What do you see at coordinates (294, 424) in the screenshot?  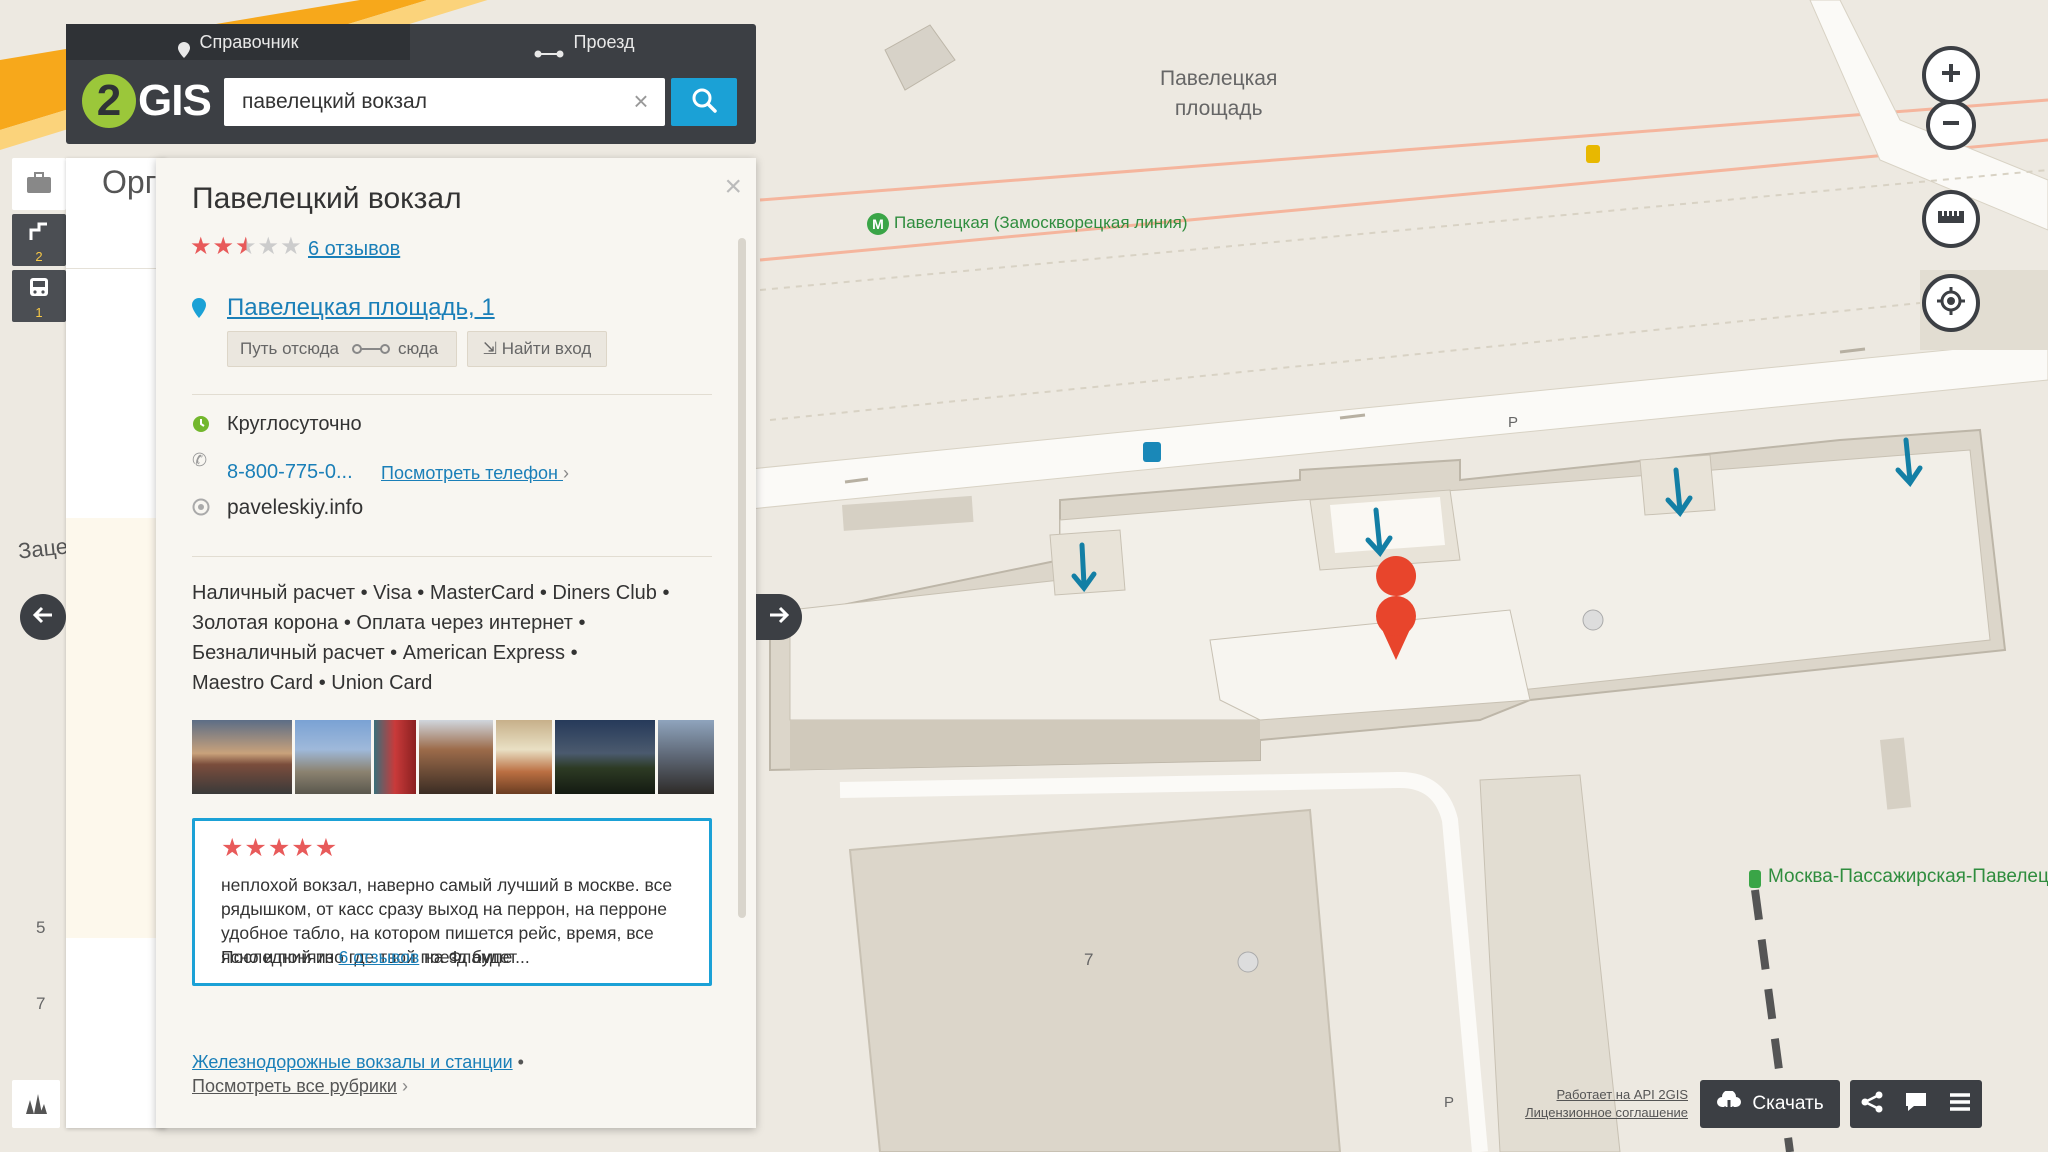 I see `hours-text: Круглосуточно` at bounding box center [294, 424].